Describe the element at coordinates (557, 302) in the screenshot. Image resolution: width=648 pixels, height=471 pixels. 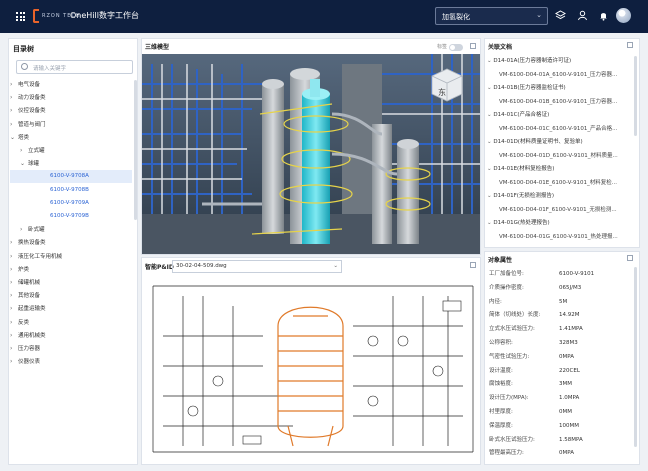
I see `prop-row: 内径: 5M` at that location.